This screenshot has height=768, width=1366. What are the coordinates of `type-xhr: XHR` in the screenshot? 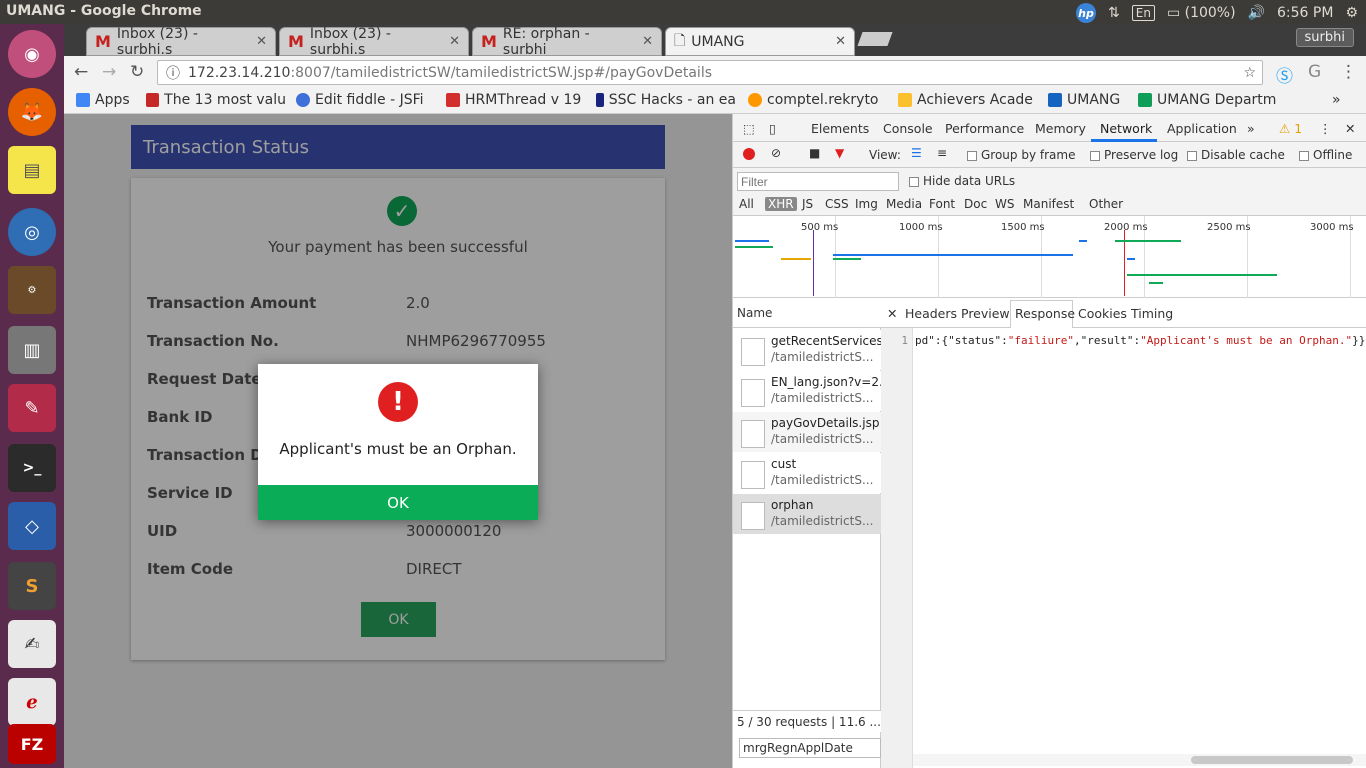 It's located at (781, 204).